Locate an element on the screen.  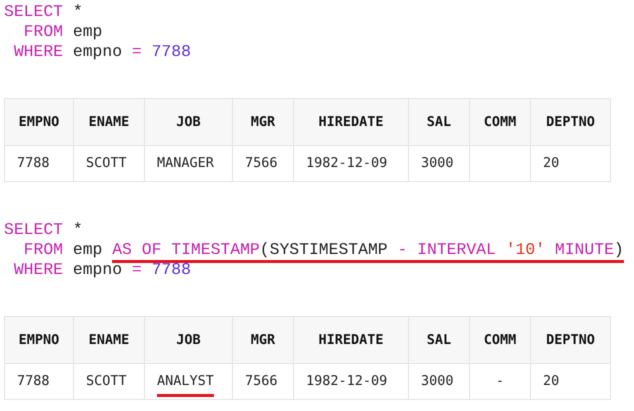
sql-keyword: - INTERVAL is located at coordinates (447, 249).